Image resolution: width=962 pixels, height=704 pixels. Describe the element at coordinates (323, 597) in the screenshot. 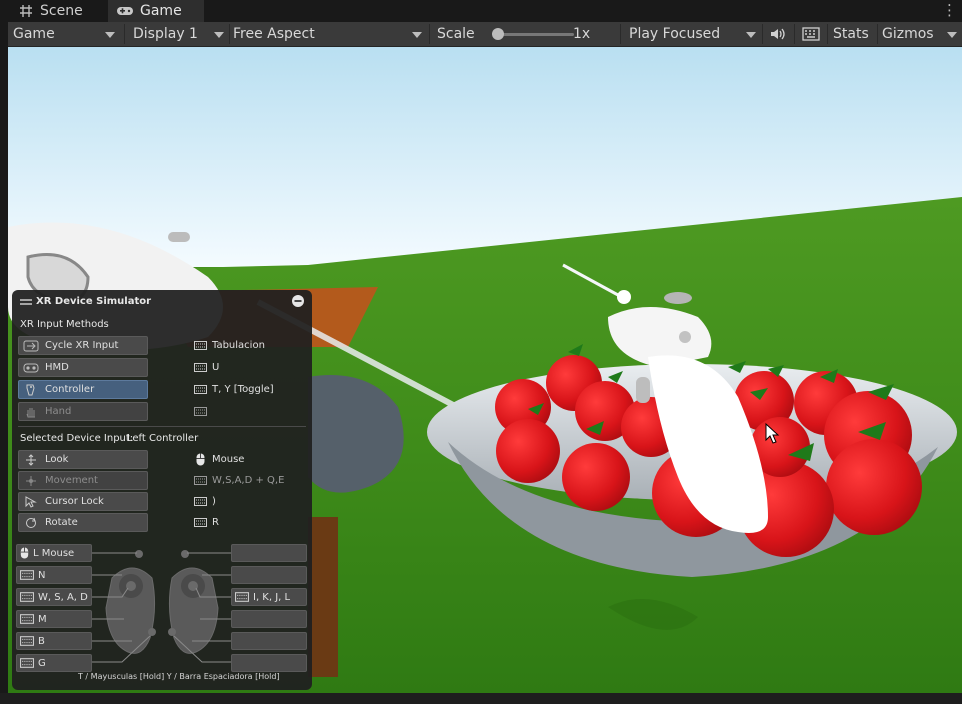

I see `table-leg` at that location.